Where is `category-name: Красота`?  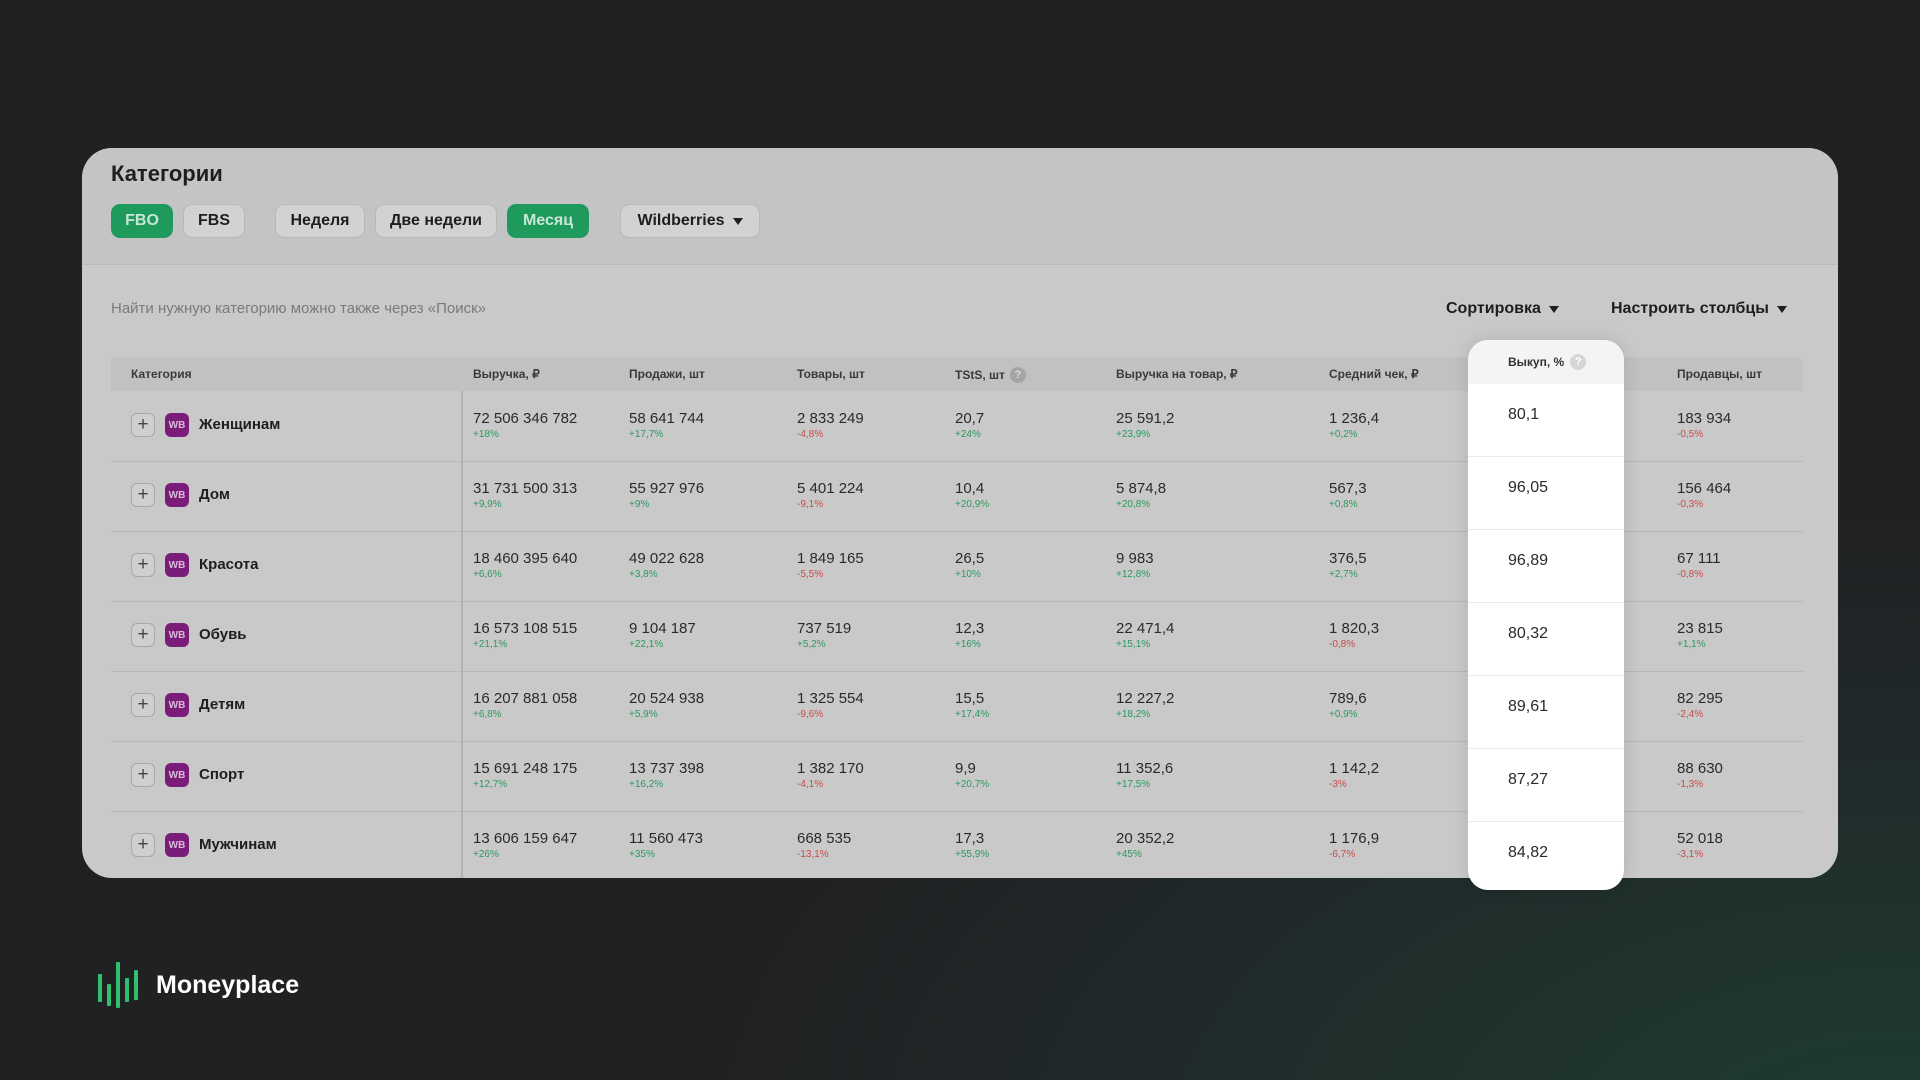
category-name: Красота is located at coordinates (228, 564).